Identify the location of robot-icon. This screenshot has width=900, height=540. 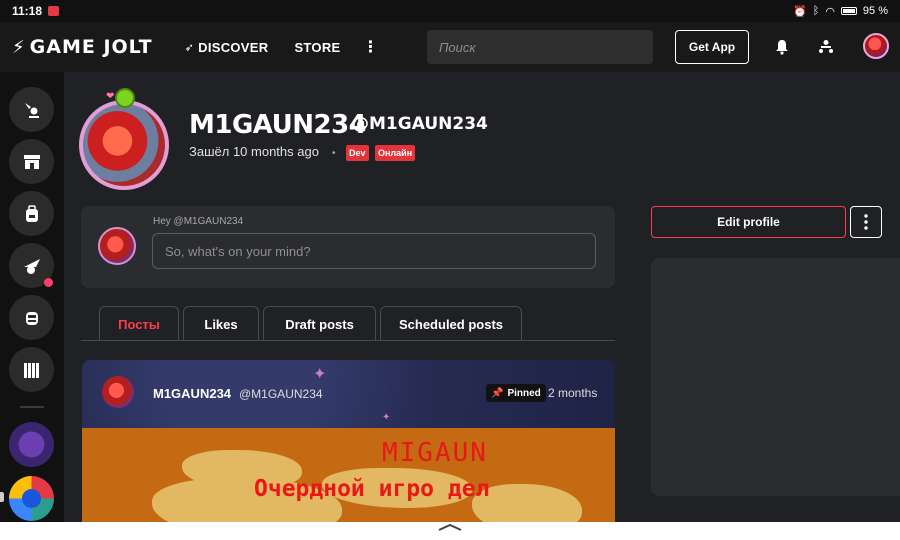
(31, 318).